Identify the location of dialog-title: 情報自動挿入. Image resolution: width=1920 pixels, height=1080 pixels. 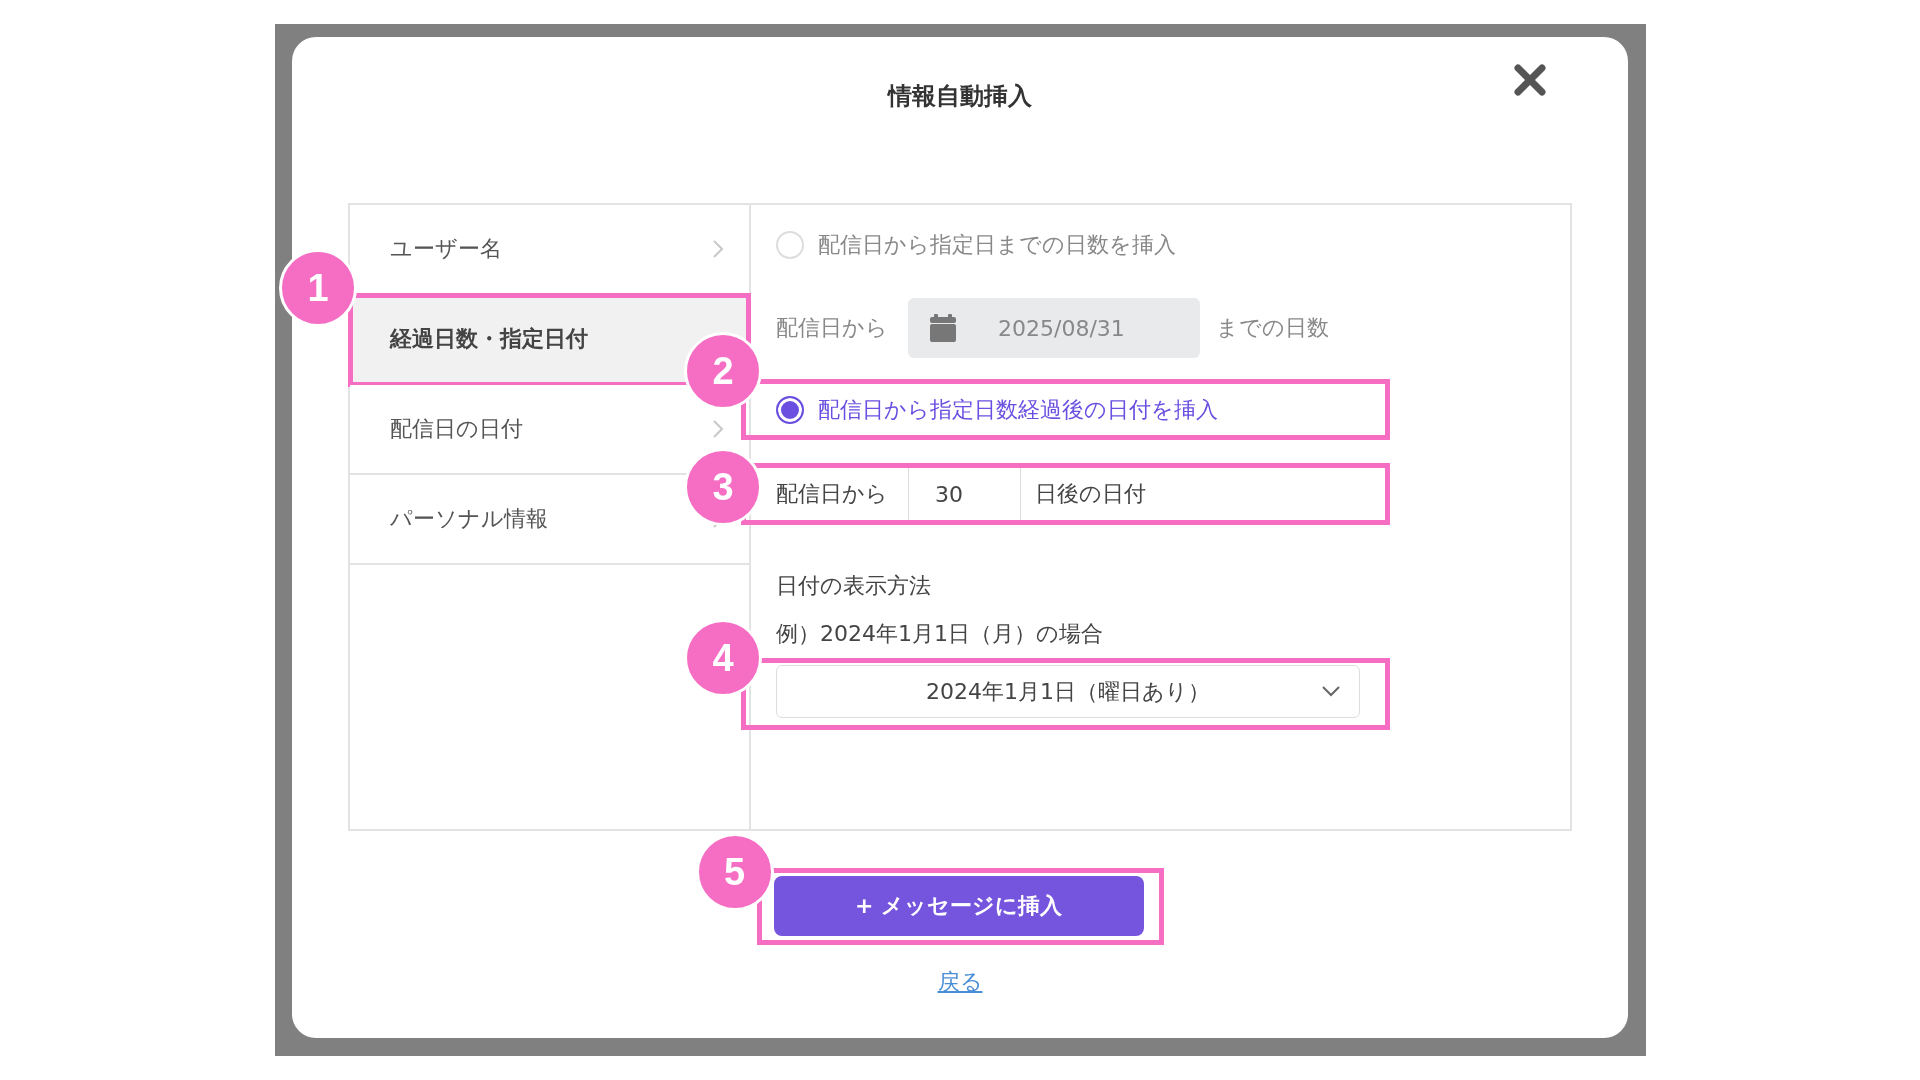
(960, 96).